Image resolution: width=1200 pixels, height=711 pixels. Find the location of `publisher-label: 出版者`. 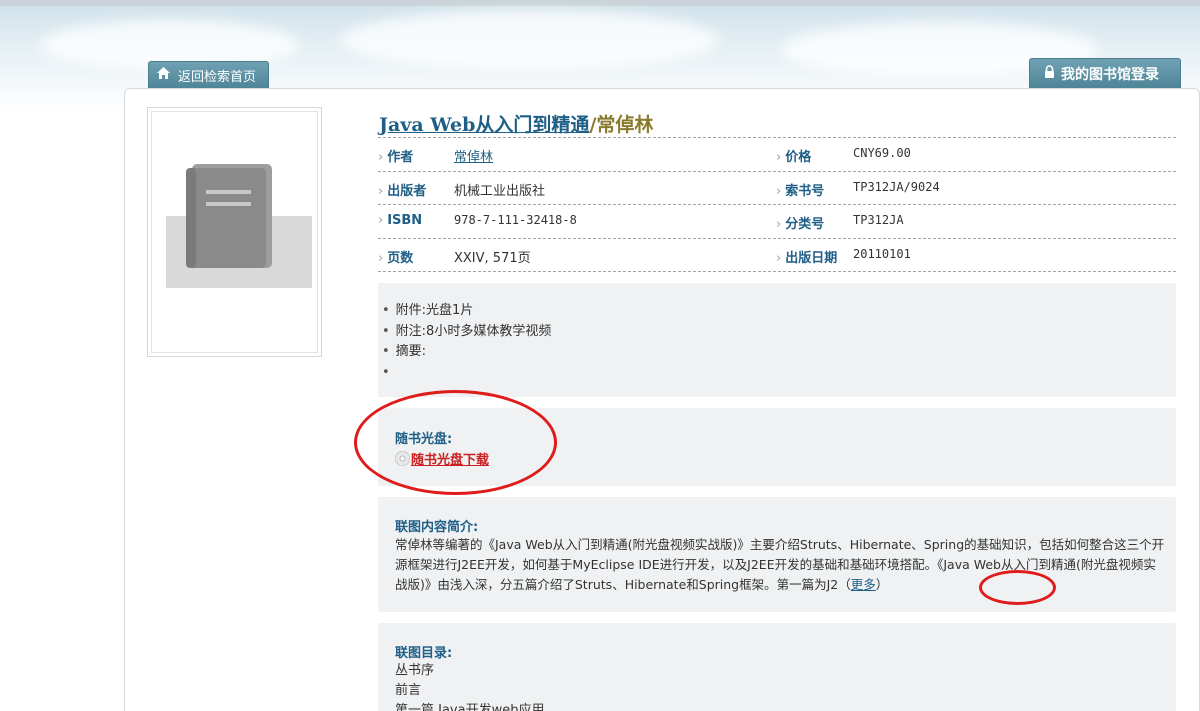

publisher-label: 出版者 is located at coordinates (402, 189).